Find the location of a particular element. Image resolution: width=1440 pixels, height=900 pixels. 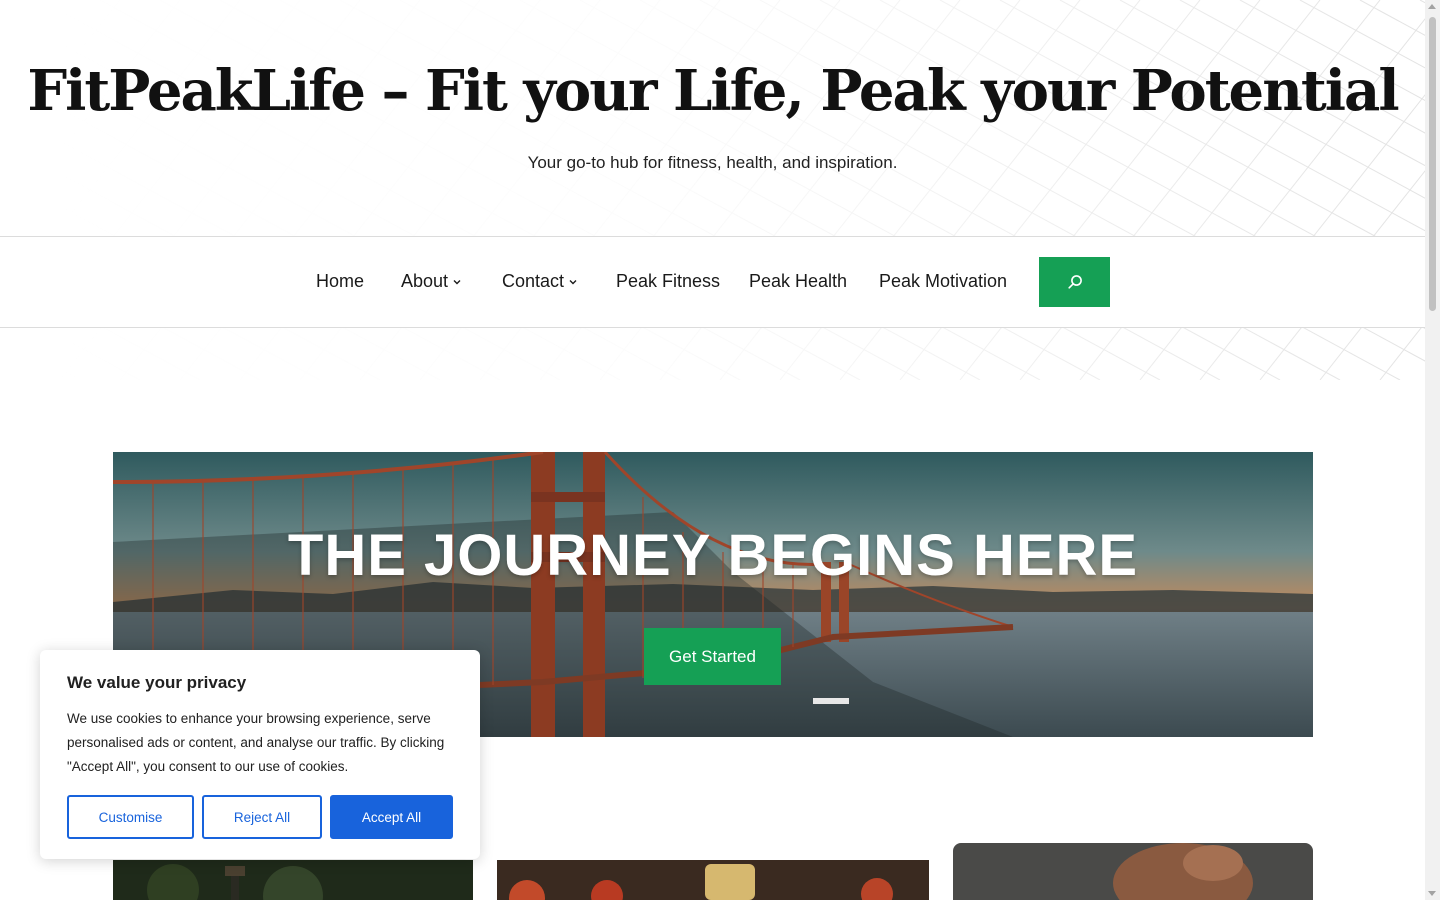

nav-item-peak-fitness: Peak Fitness is located at coordinates (668, 281).